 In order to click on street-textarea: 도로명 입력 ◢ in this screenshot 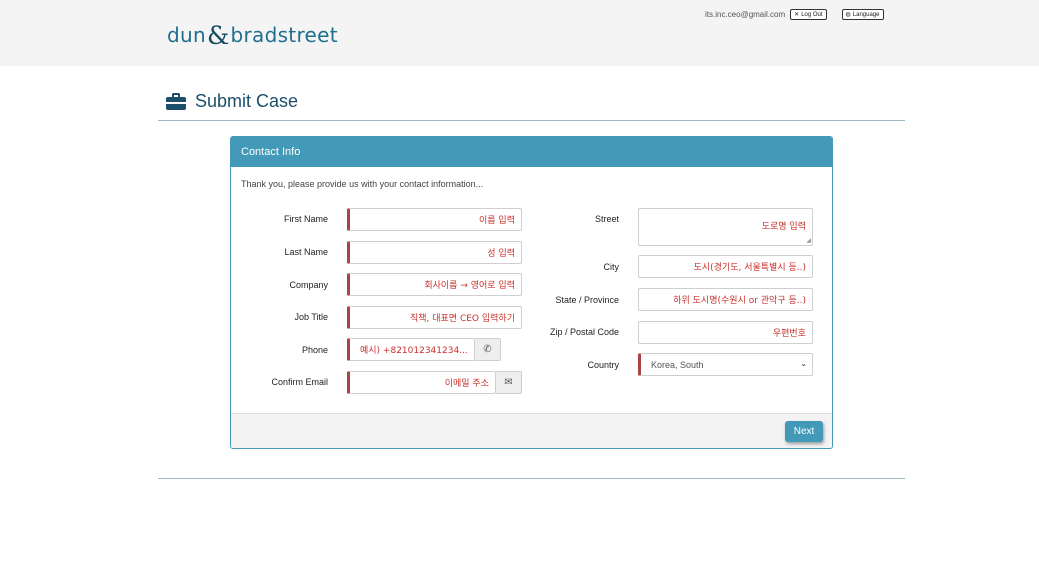, I will do `click(725, 227)`.